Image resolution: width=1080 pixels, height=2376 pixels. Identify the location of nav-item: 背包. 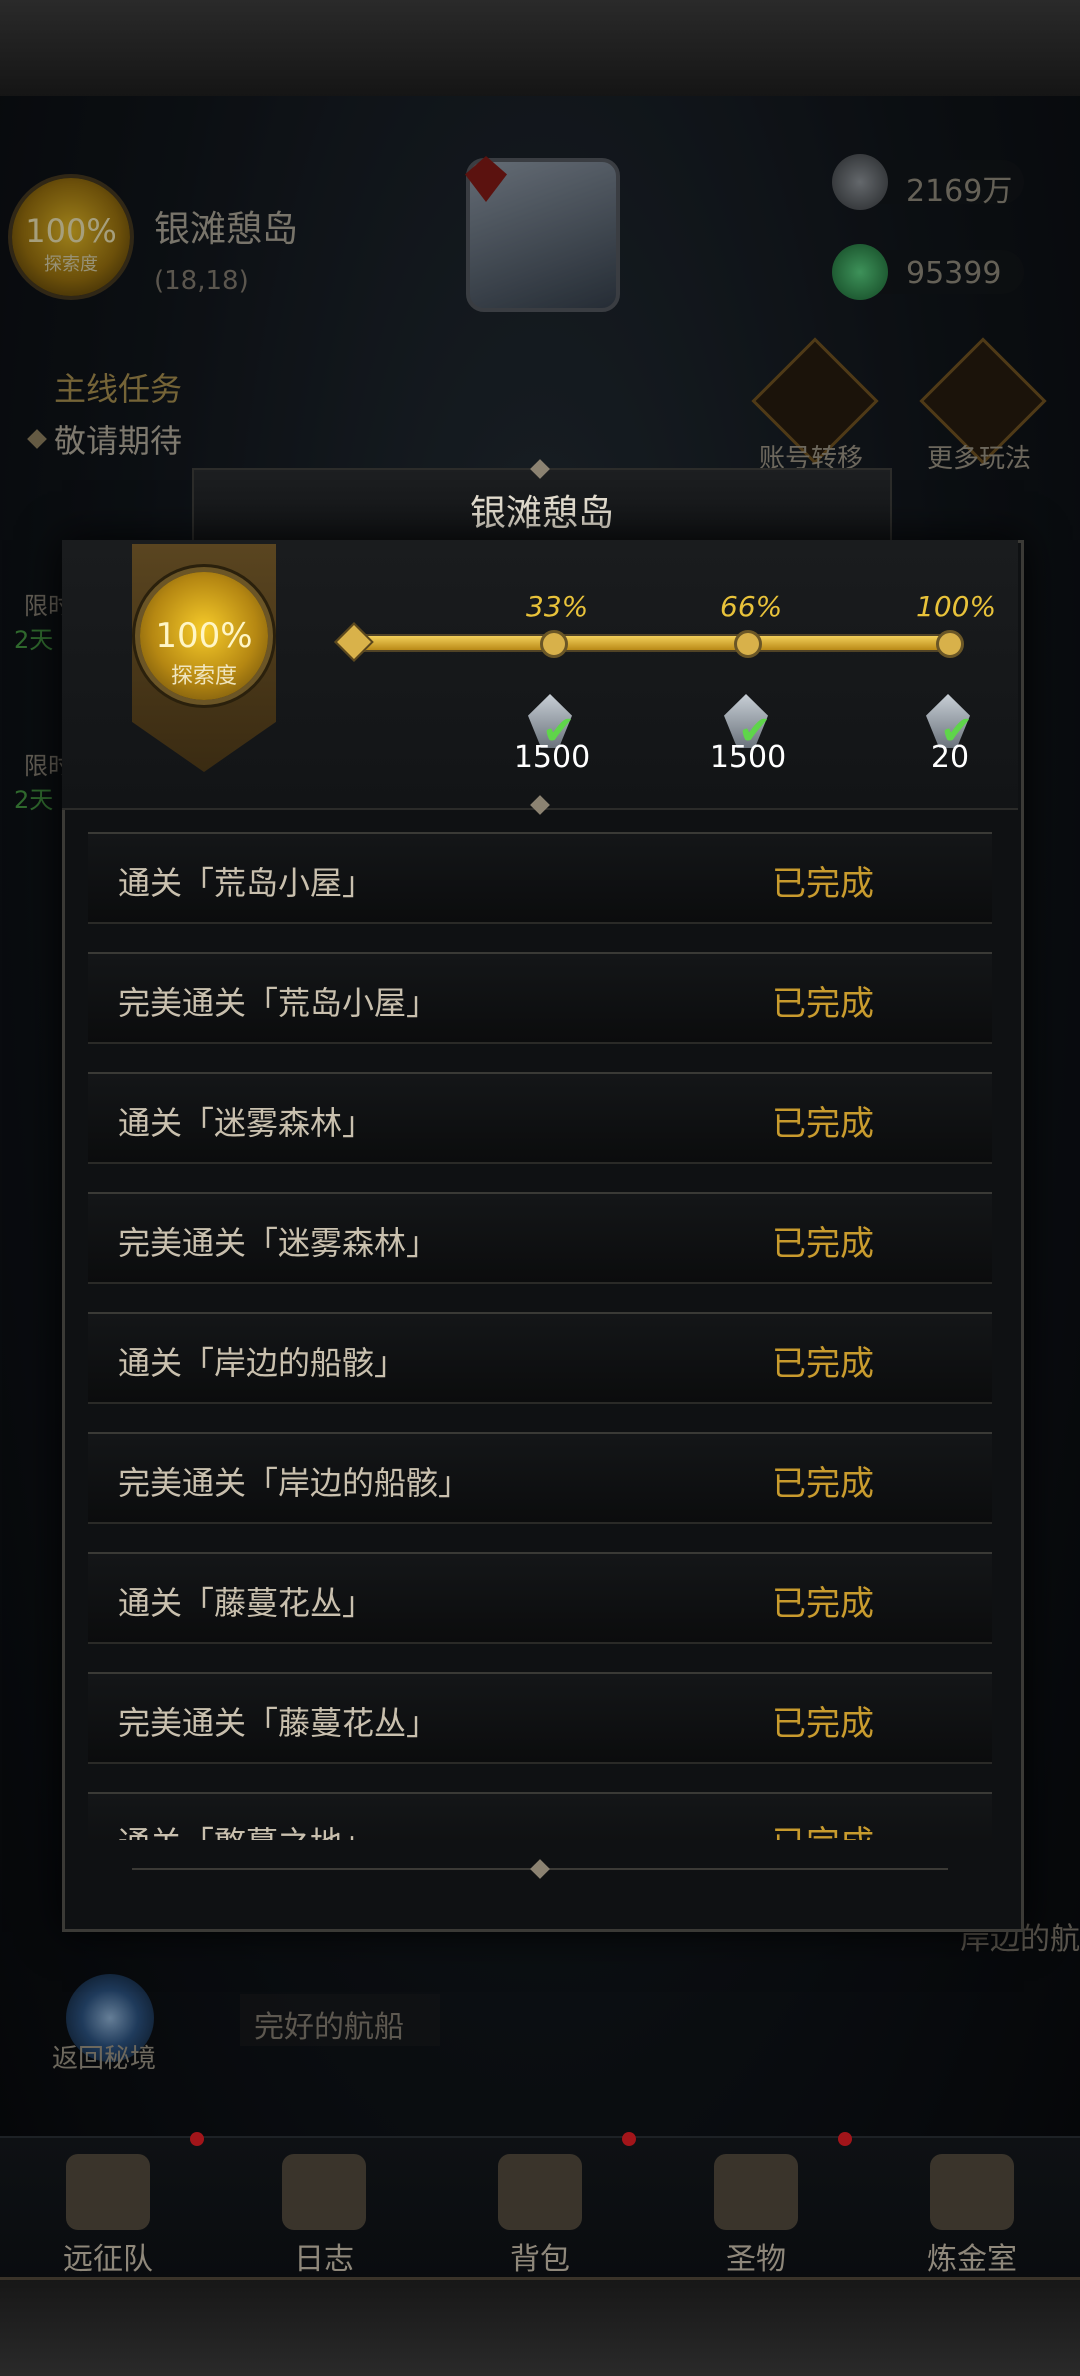
(540, 2207).